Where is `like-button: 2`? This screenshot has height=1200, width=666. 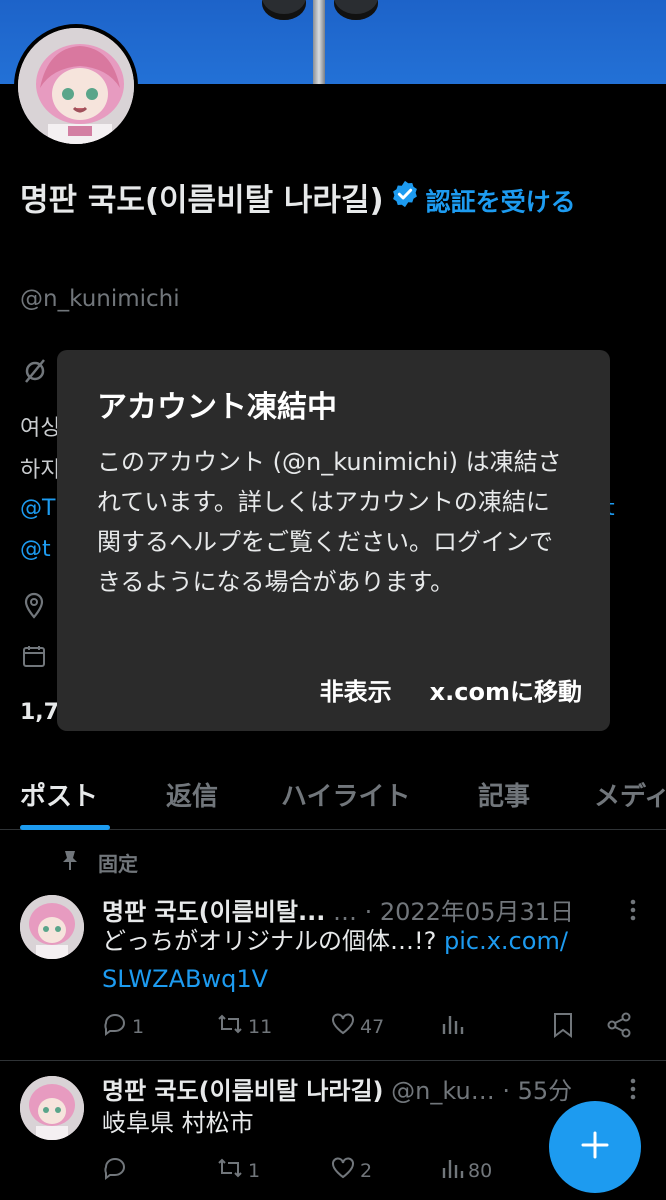 like-button: 2 is located at coordinates (351, 1170).